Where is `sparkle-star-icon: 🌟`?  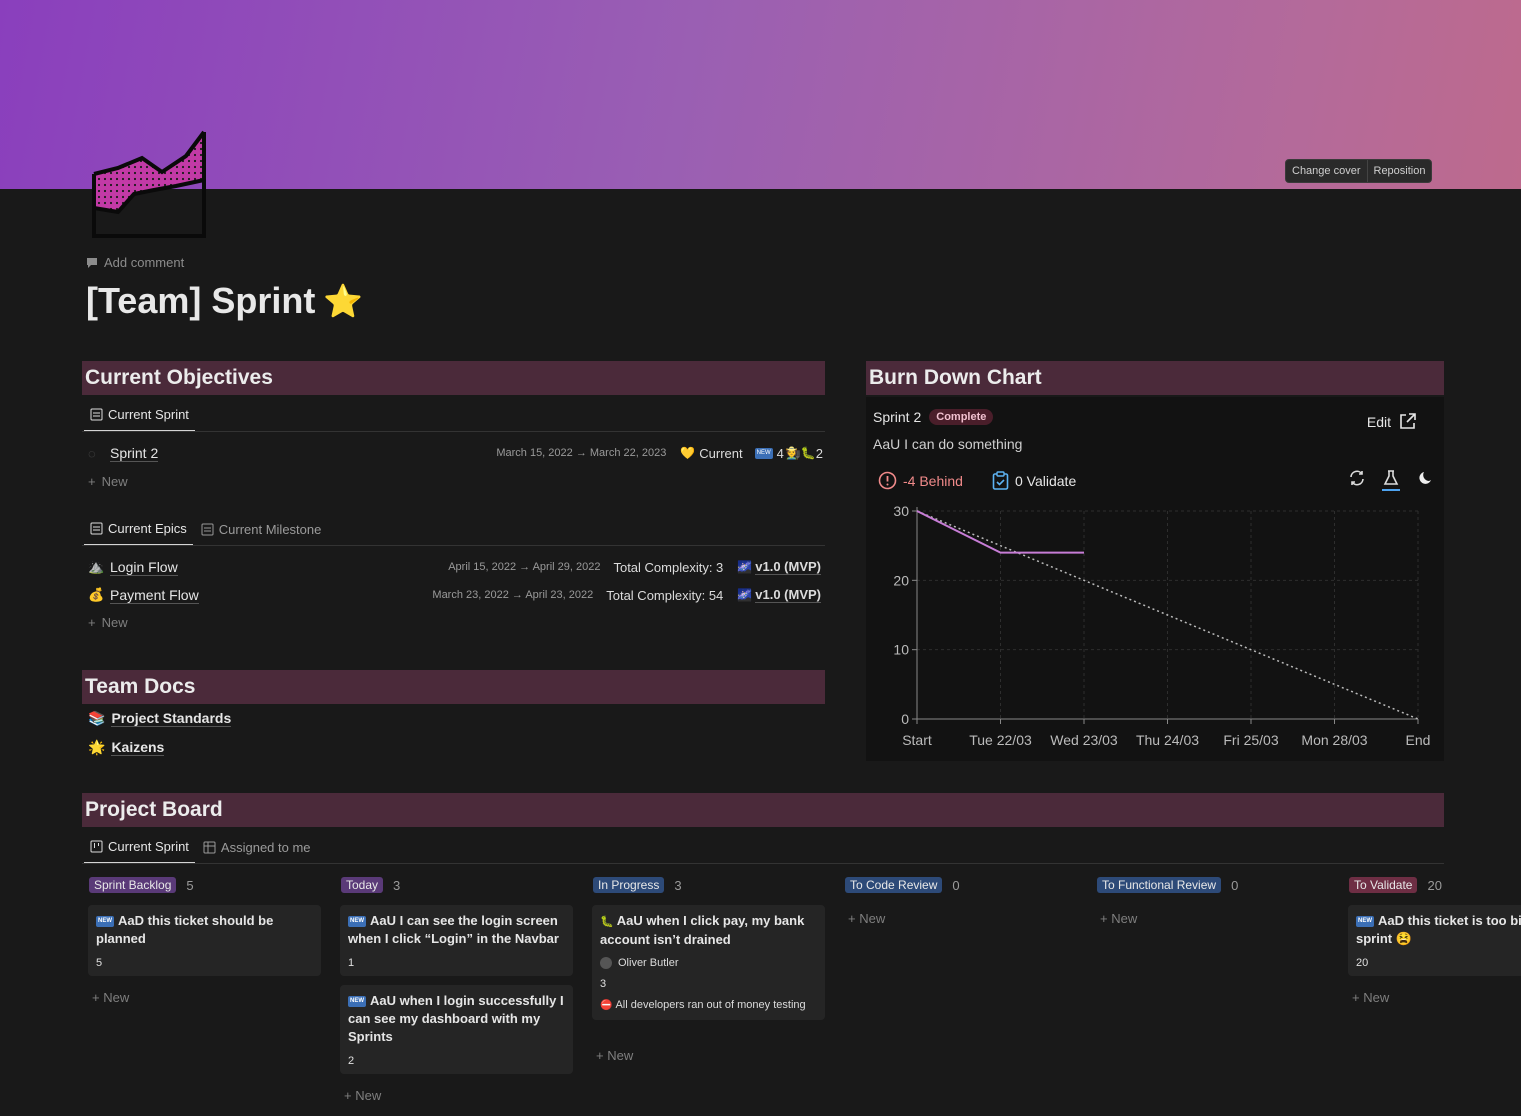 sparkle-star-icon: 🌟 is located at coordinates (97, 747).